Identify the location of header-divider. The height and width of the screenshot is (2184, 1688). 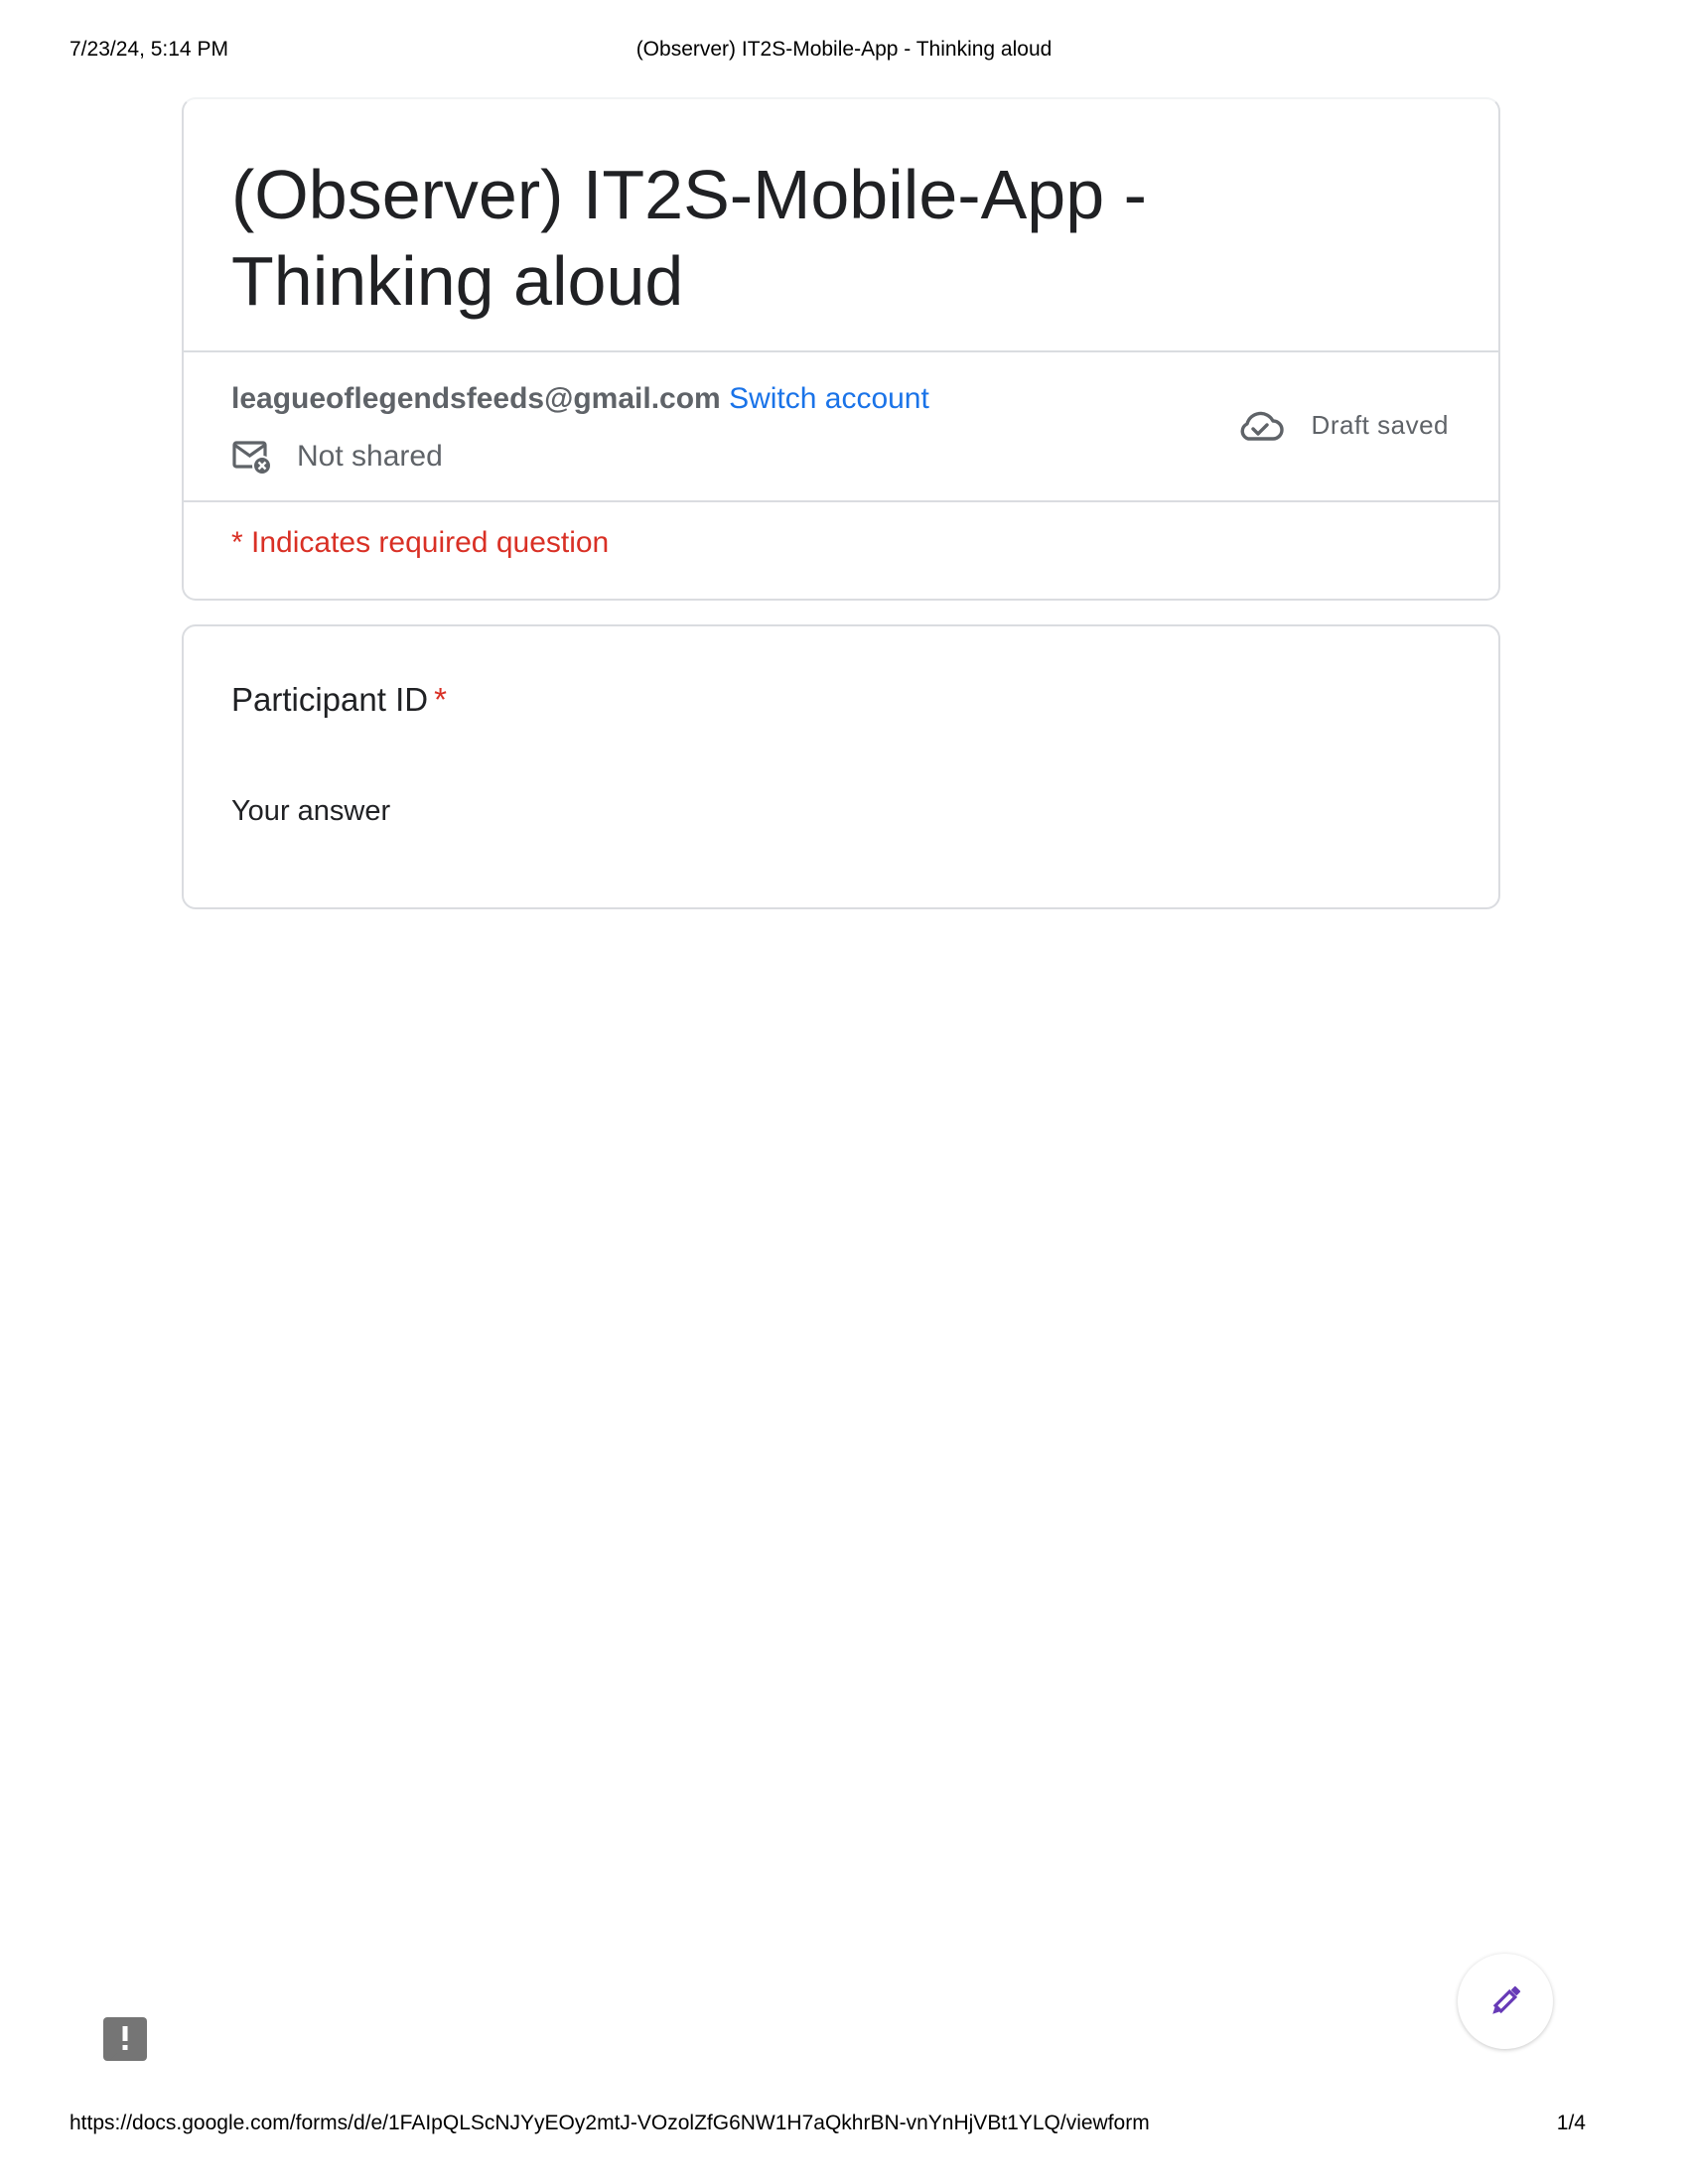
(841, 351).